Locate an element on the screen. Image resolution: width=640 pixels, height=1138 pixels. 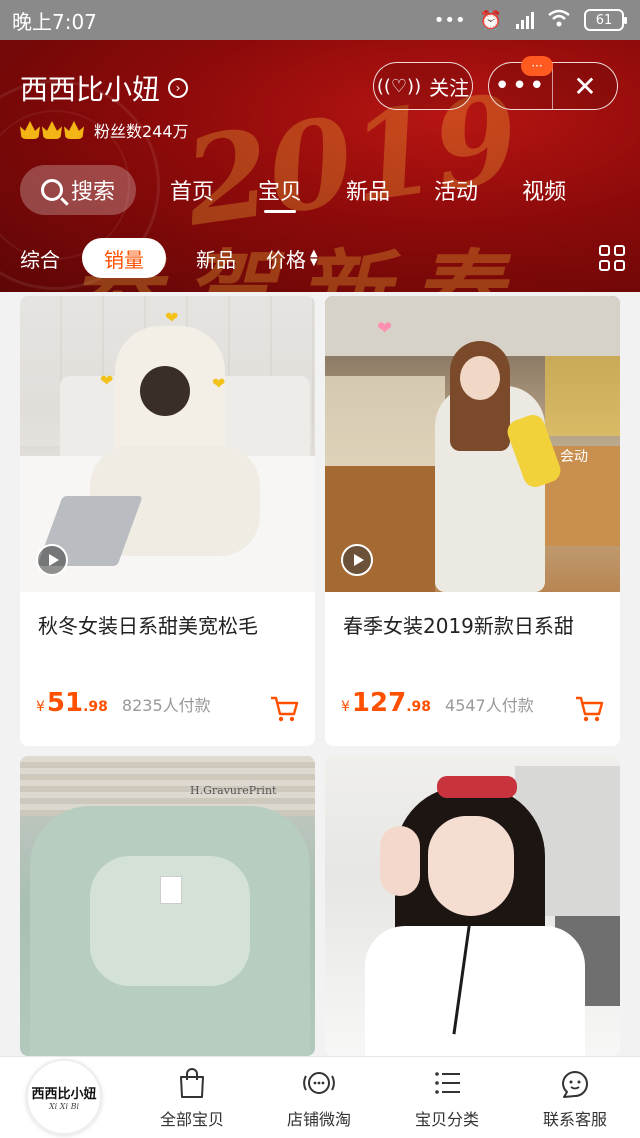
sort-new: 新品 is located at coordinates (216, 258).